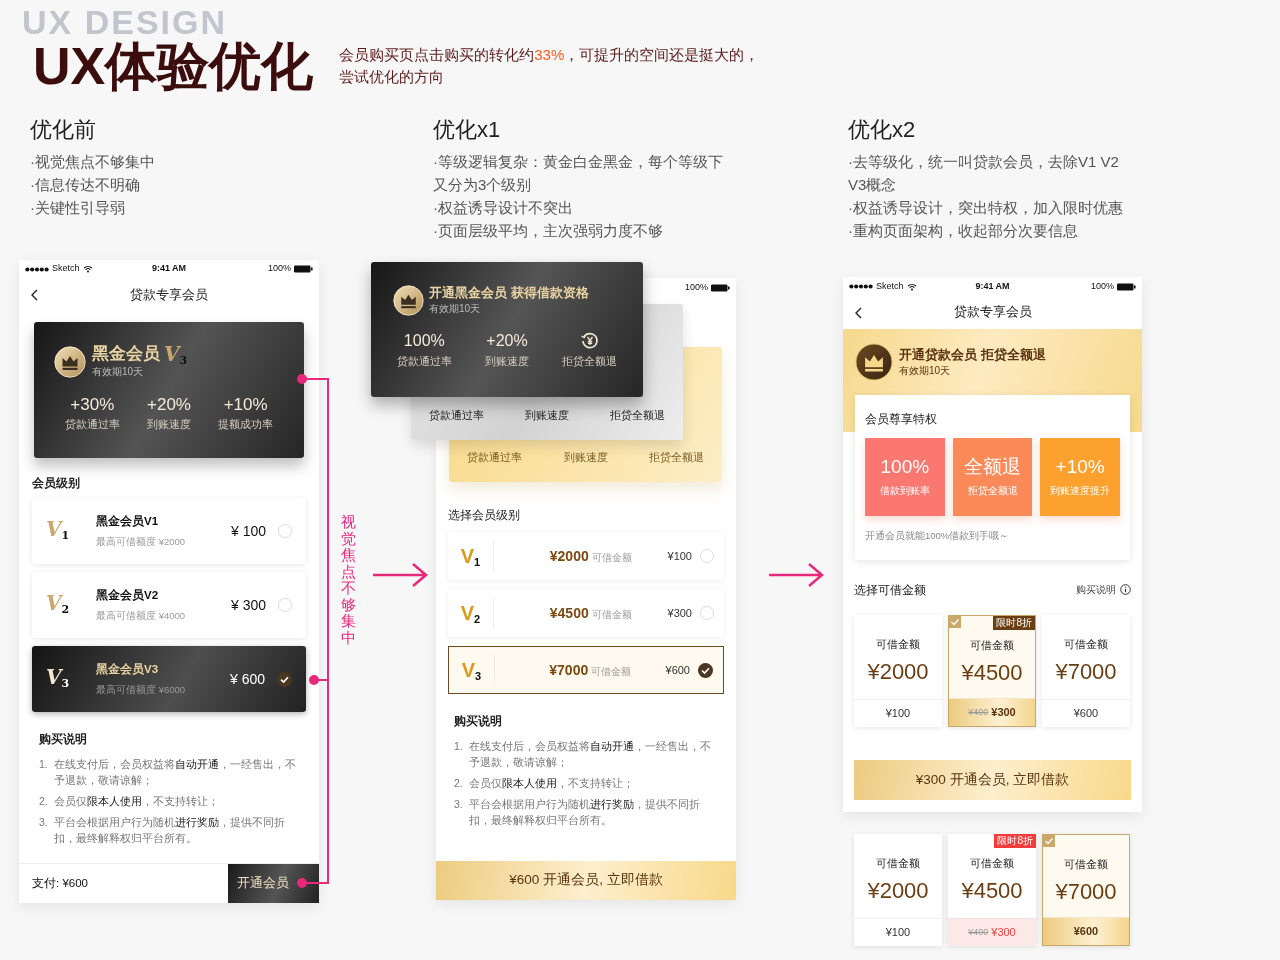 The width and height of the screenshot is (1280, 960). I want to click on level-logo: V$_{2}$, so click(470, 613).